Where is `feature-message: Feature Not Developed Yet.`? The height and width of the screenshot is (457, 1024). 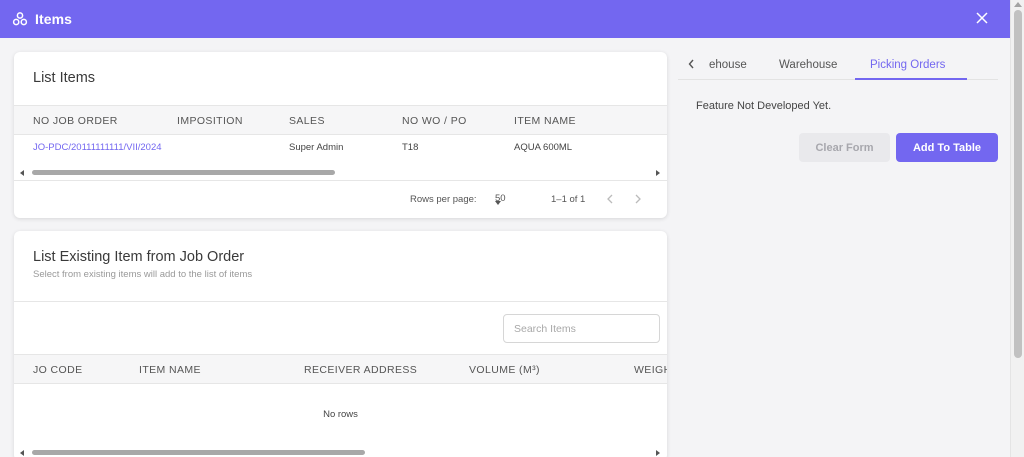 feature-message: Feature Not Developed Yet. is located at coordinates (764, 106).